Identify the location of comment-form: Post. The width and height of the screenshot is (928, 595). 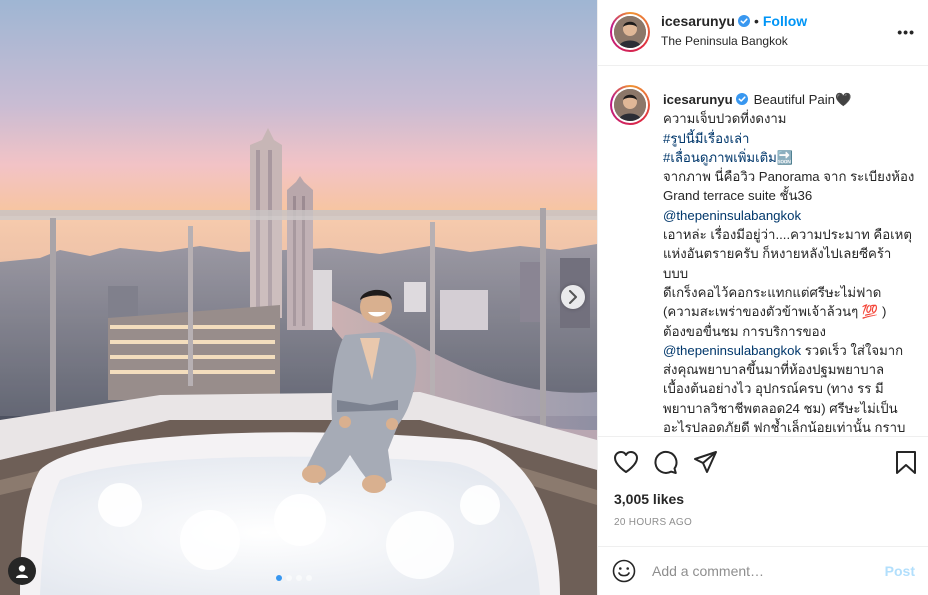
(763, 570).